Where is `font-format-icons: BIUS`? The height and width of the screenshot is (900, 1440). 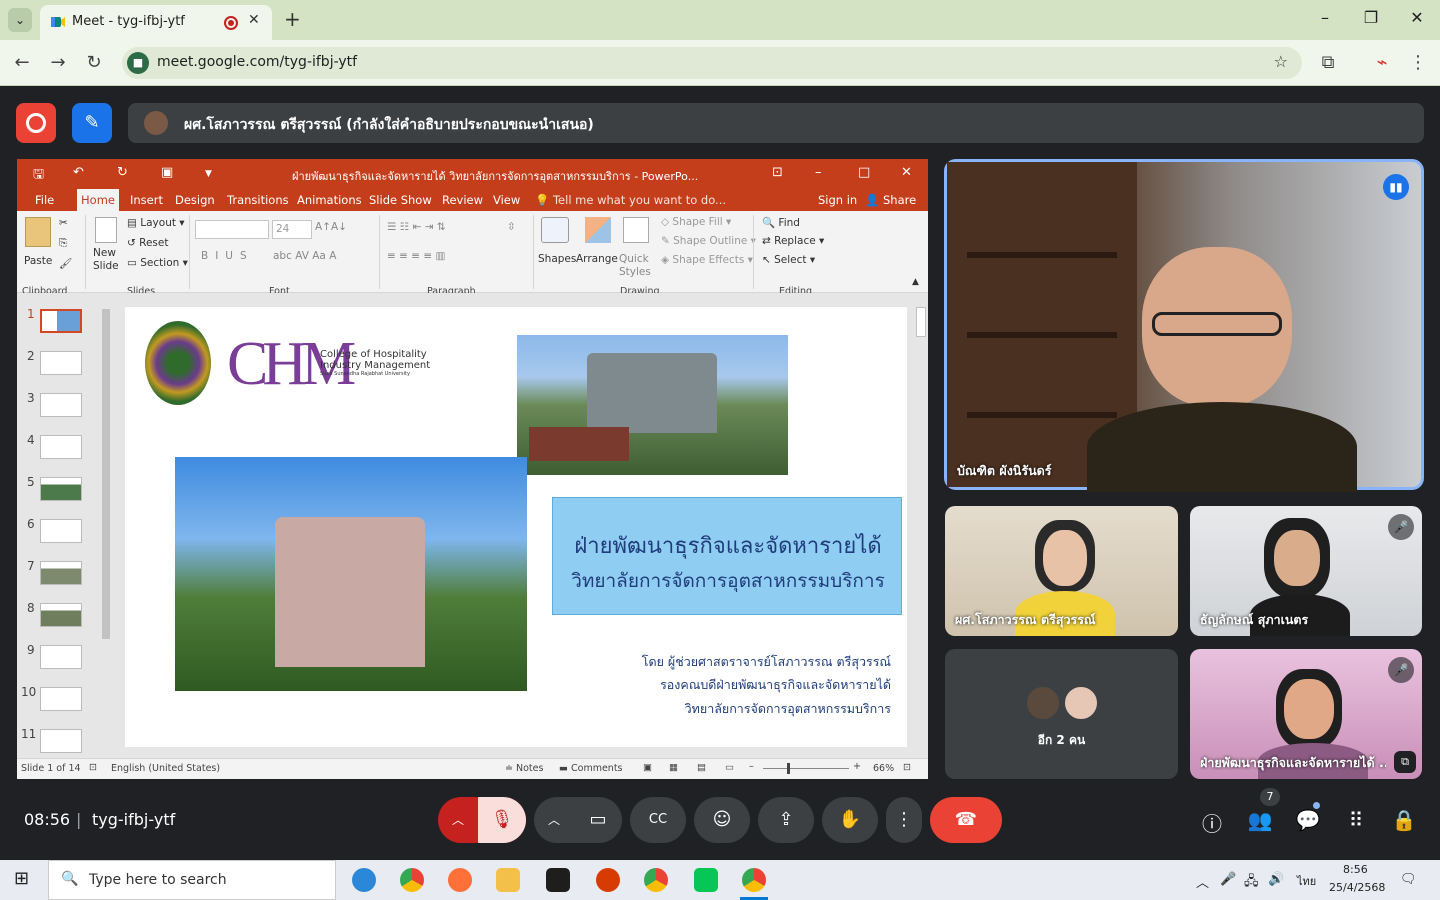 font-format-icons: BIUS is located at coordinates (227, 256).